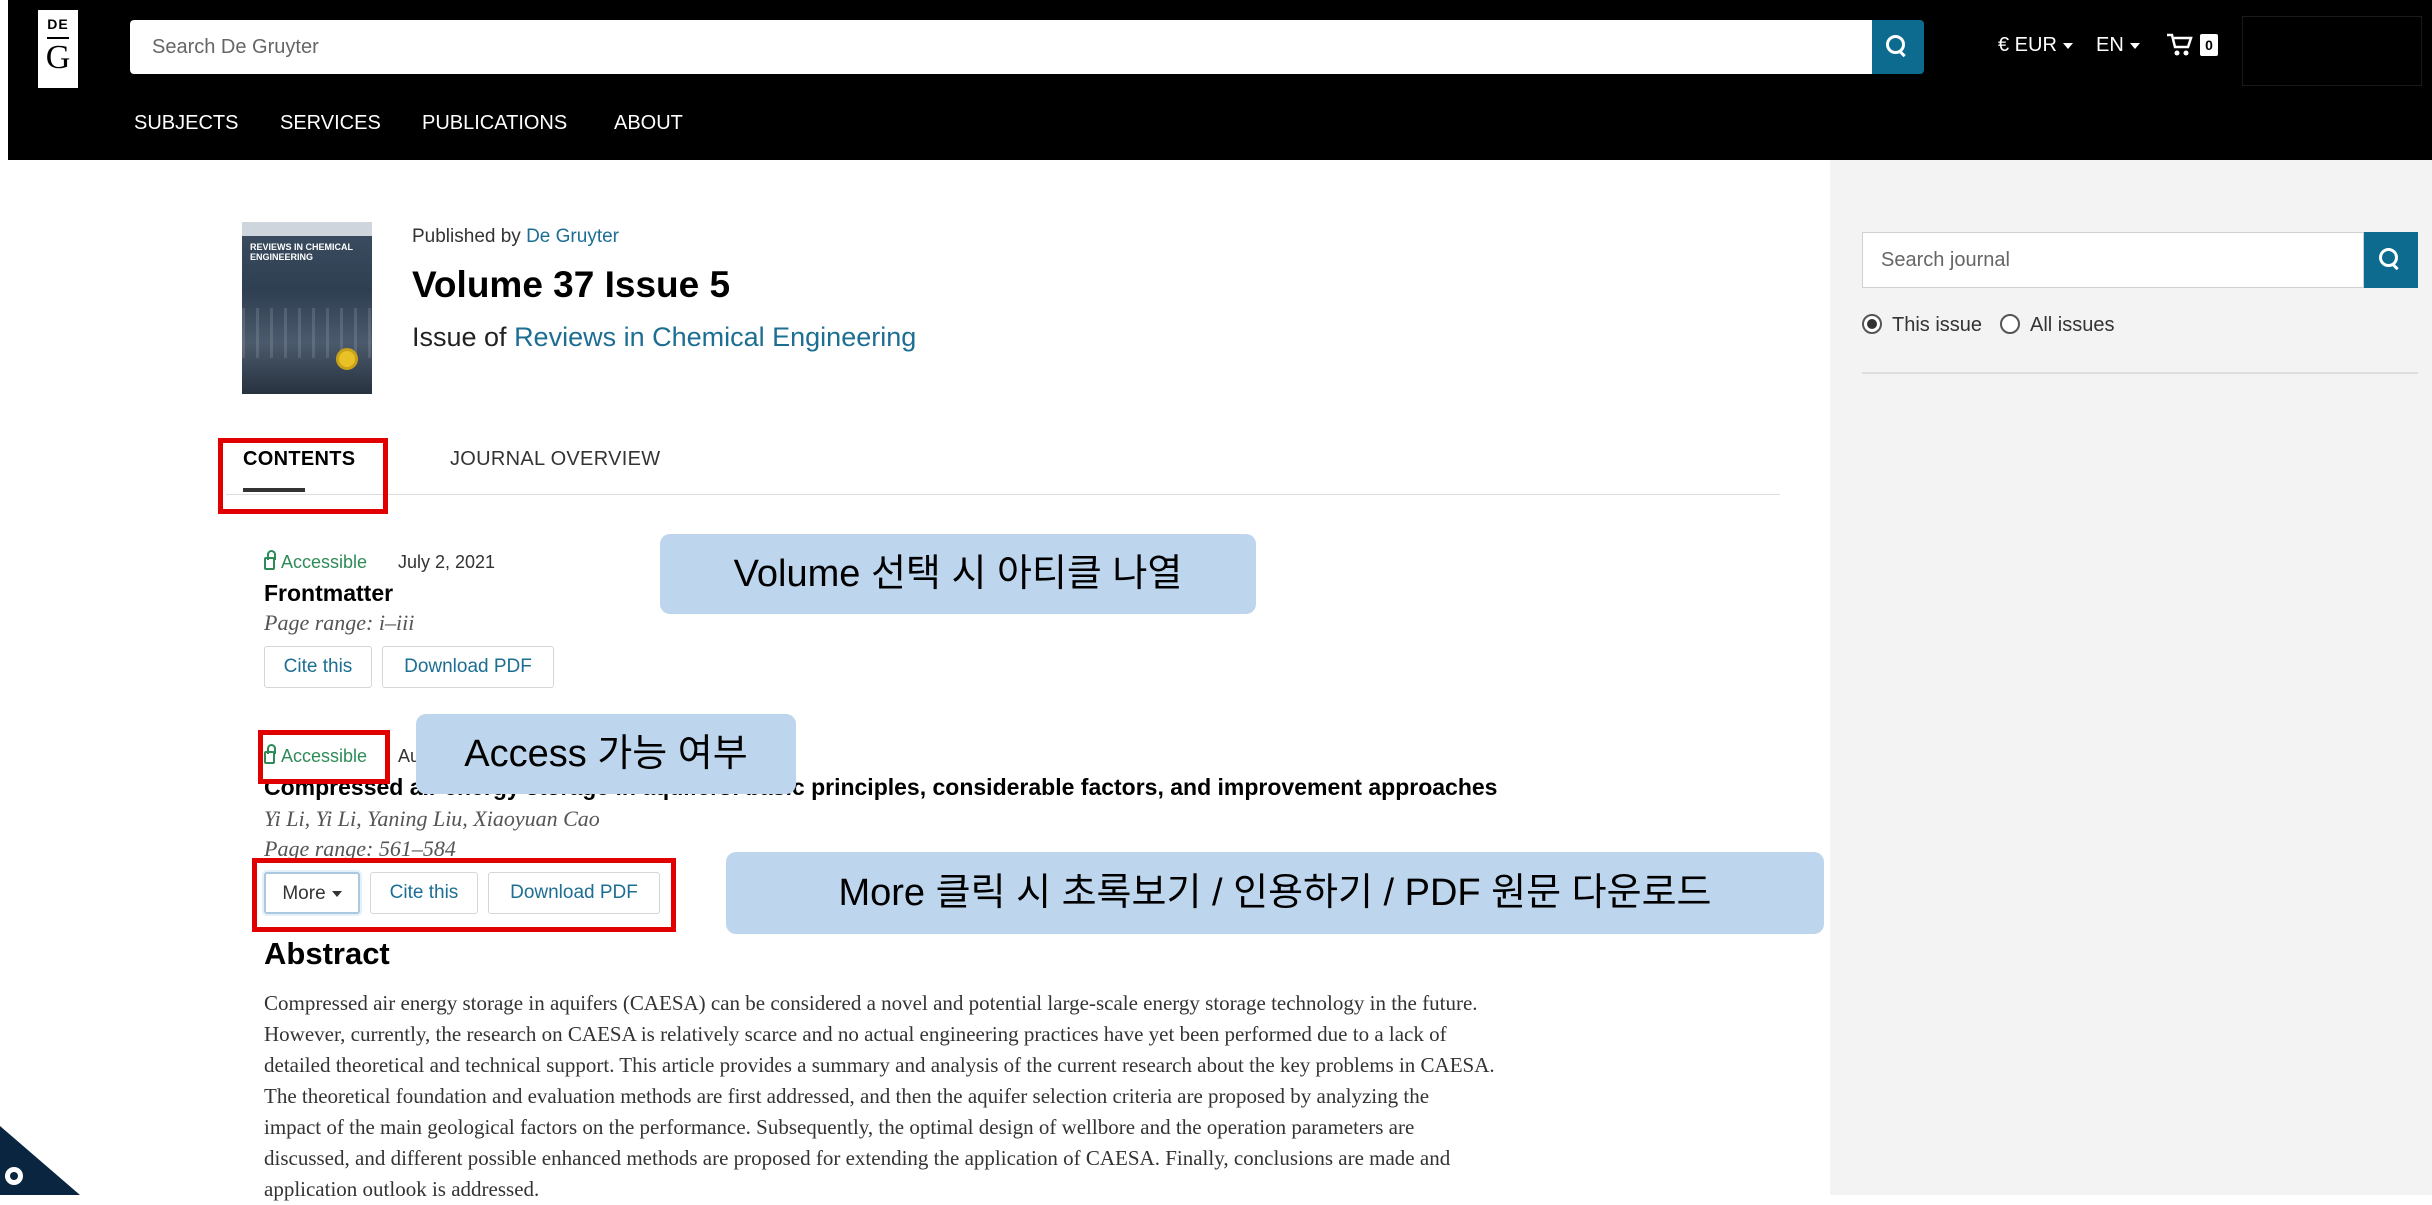 Image resolution: width=2432 pixels, height=1205 pixels. I want to click on currency-selector: € EUR, so click(2035, 45).